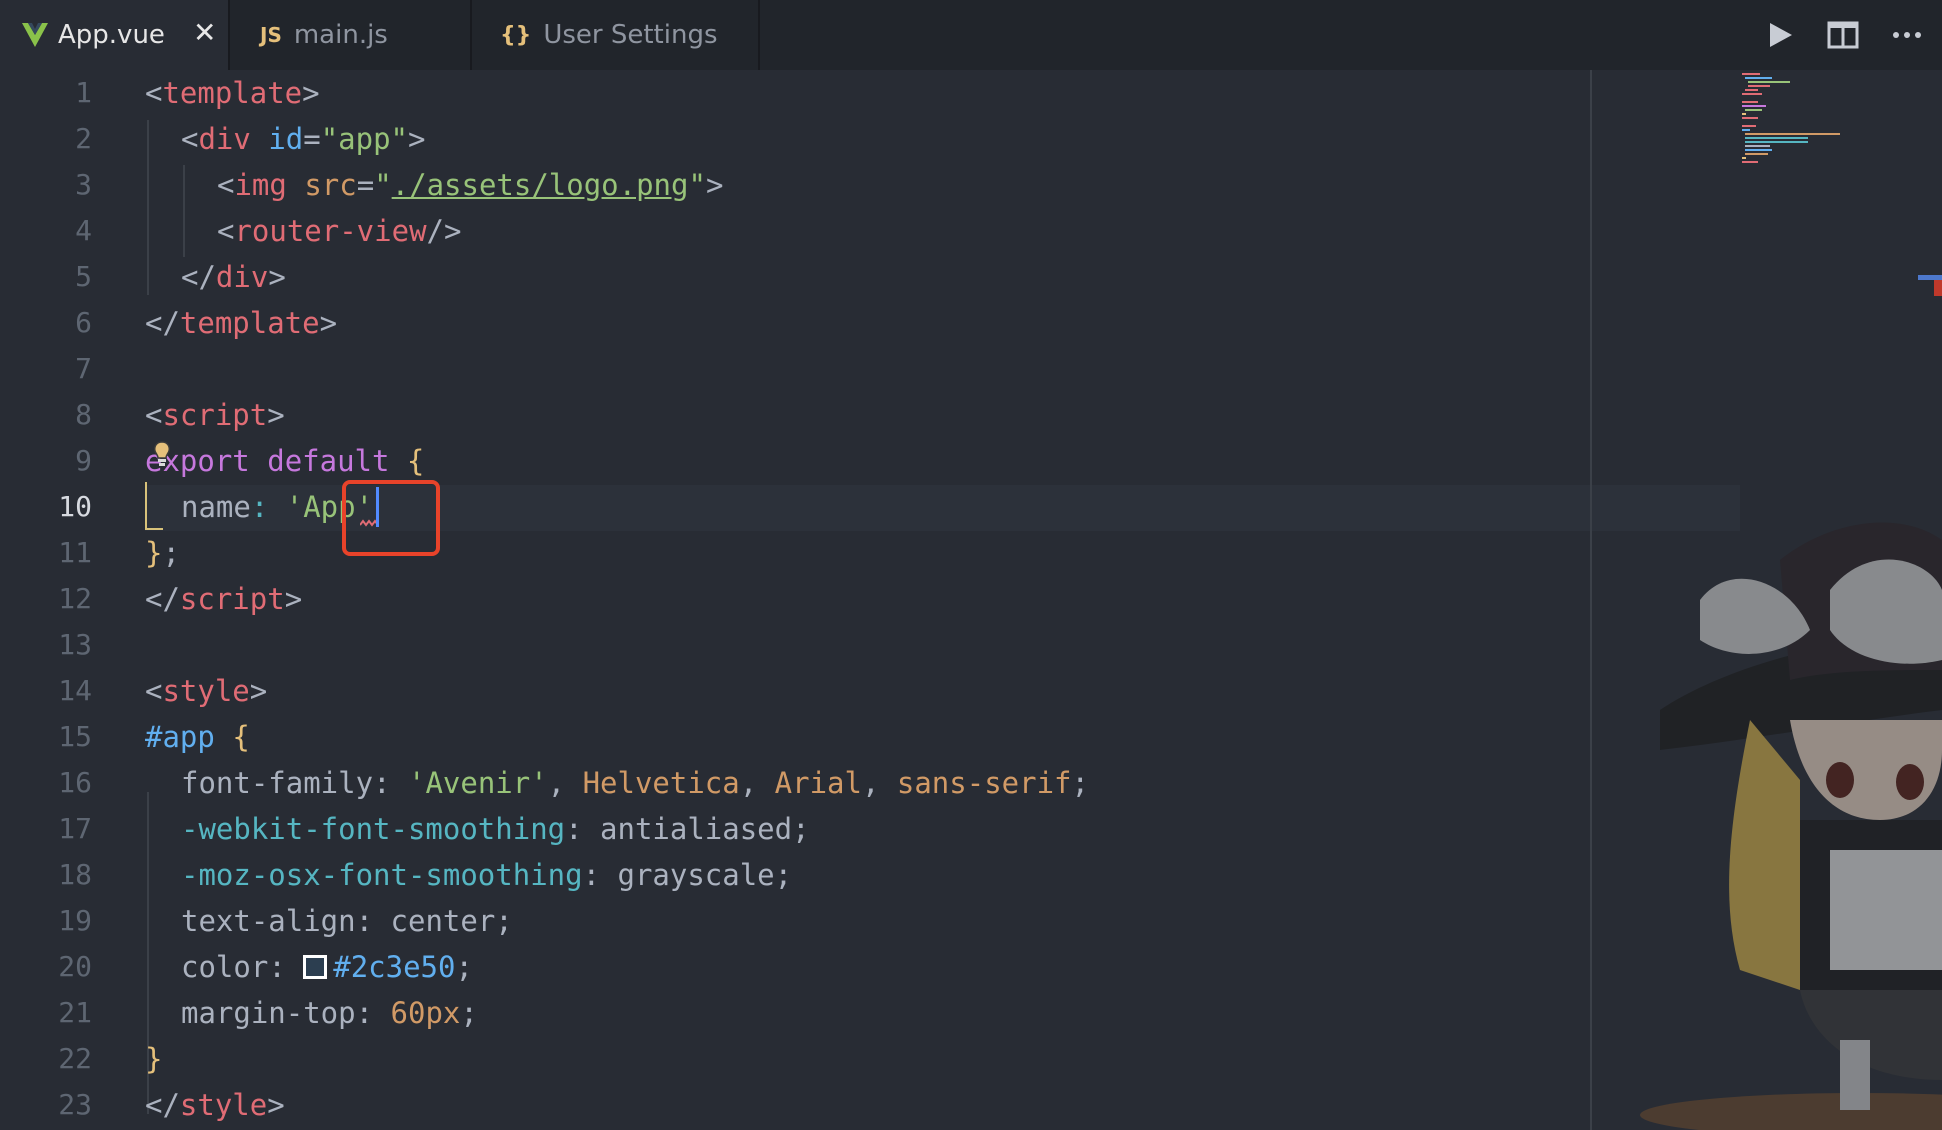 This screenshot has height=1130, width=1942. What do you see at coordinates (154, 506) in the screenshot?
I see `bracket-match-indicator` at bounding box center [154, 506].